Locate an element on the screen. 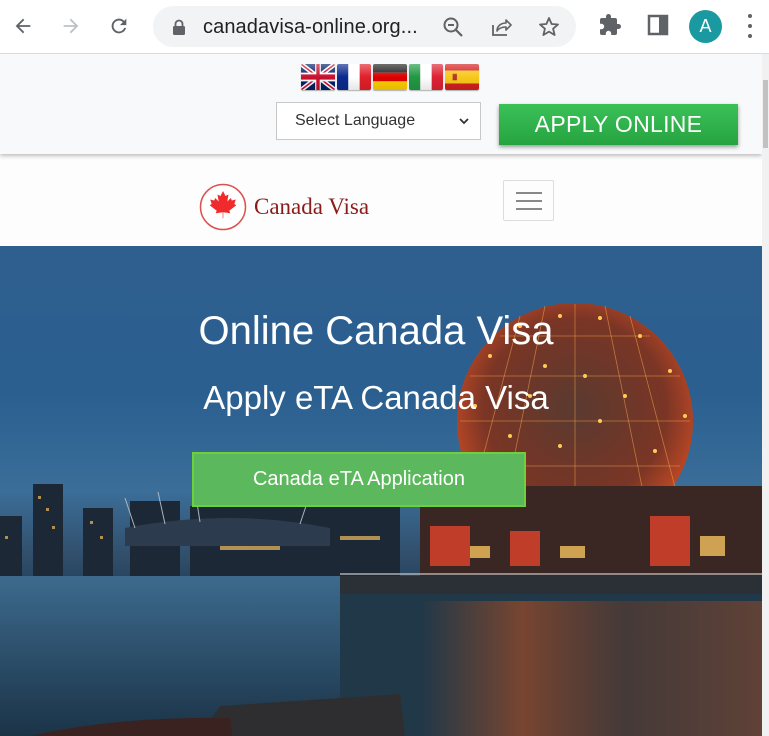 This screenshot has height=736, width=769. back-icon is located at coordinates (23, 26).